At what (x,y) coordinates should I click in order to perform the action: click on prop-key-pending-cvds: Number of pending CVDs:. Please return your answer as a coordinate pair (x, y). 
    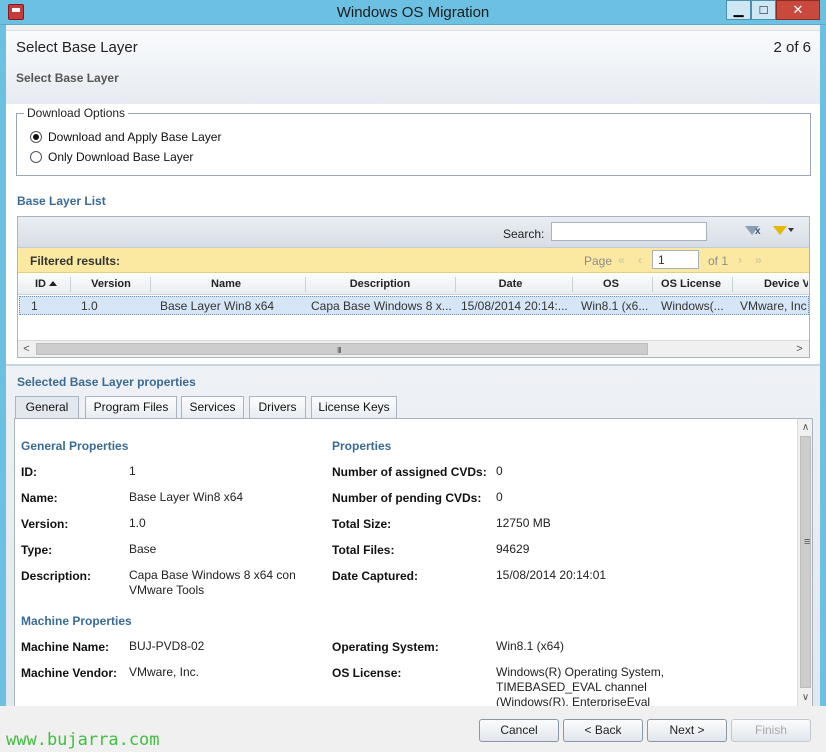
    Looking at the image, I should click on (407, 498).